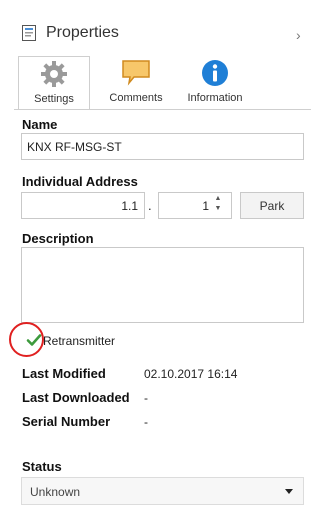  I want to click on info-icon, so click(215, 74).